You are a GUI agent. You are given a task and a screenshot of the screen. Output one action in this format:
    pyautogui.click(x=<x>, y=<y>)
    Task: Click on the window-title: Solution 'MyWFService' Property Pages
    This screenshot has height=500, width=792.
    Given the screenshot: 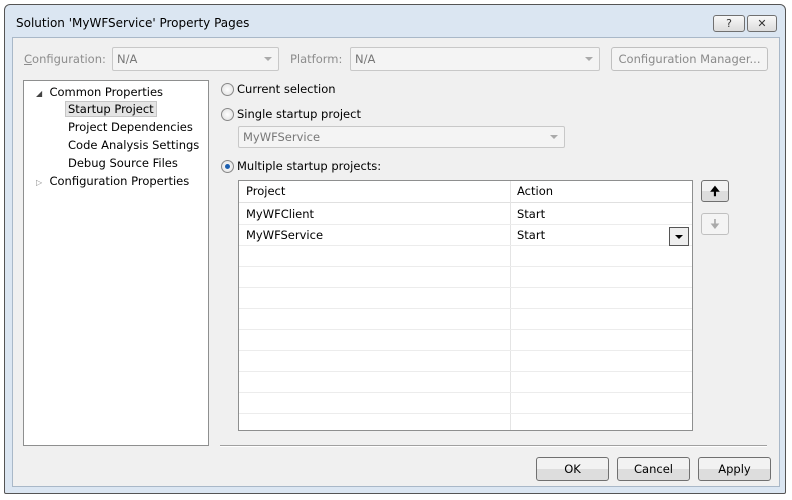 What is the action you would take?
    pyautogui.click(x=133, y=23)
    